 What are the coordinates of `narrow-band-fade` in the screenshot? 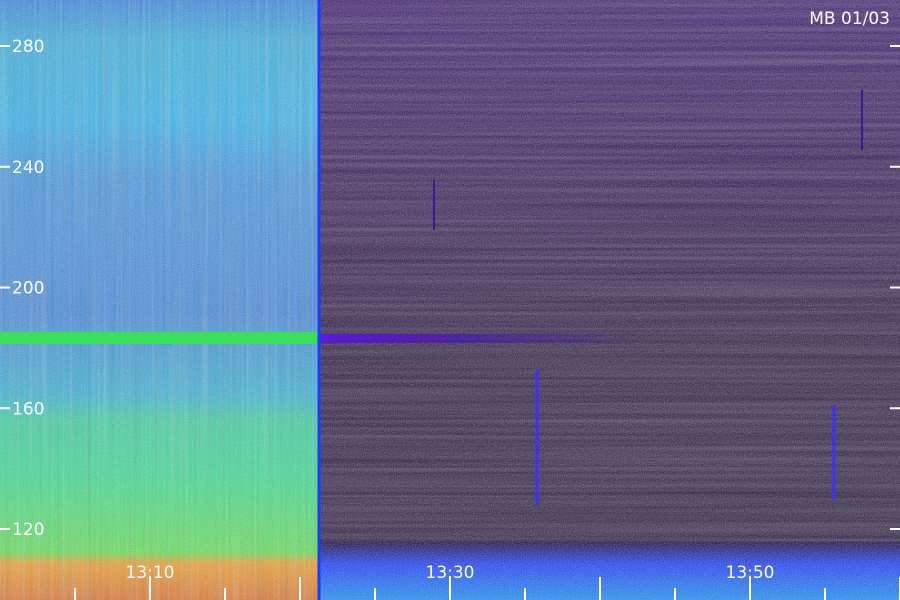 It's located at (479, 338).